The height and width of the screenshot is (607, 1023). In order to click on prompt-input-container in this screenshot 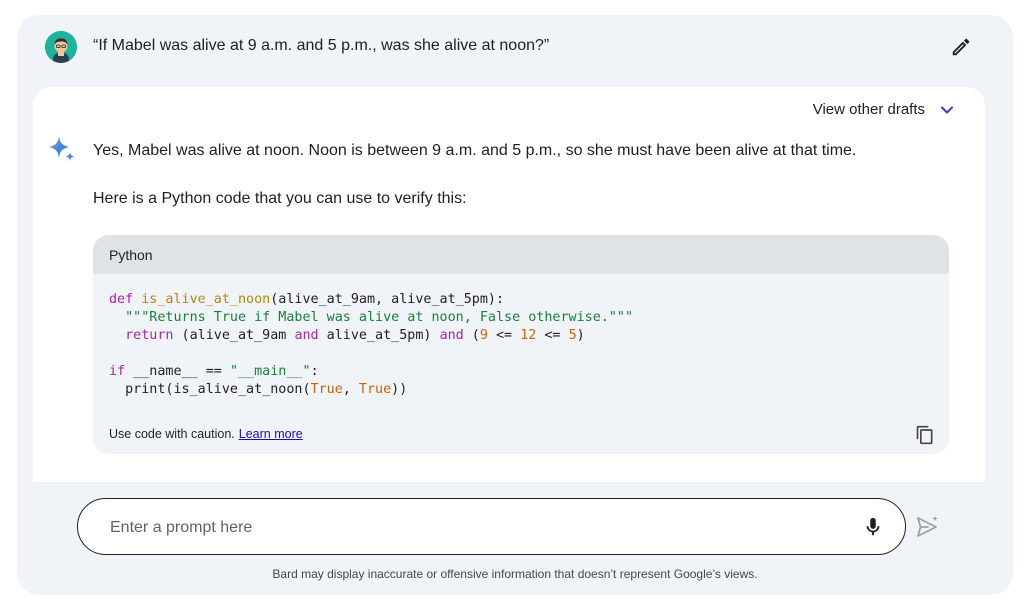, I will do `click(491, 527)`.